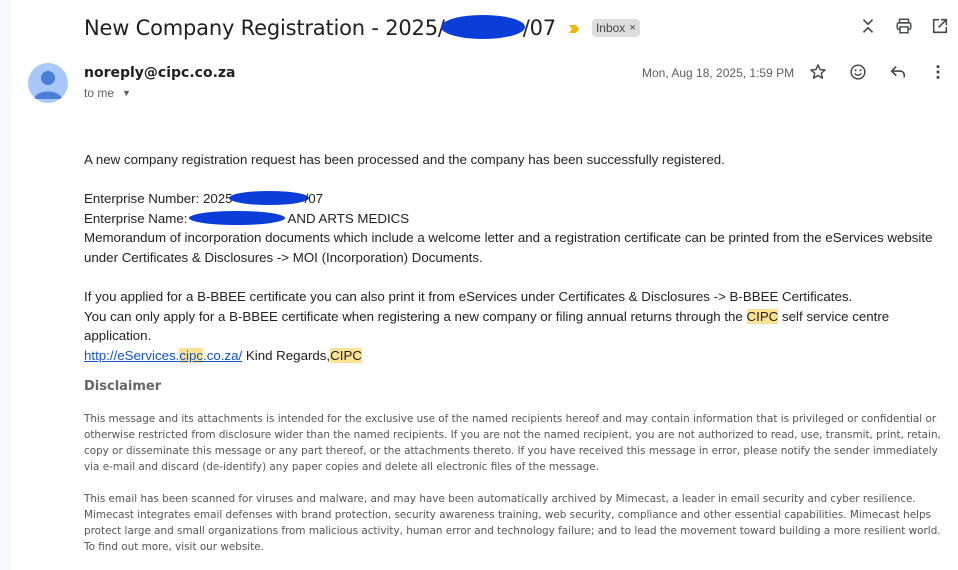 This screenshot has width=958, height=570. I want to click on sender-address: noreply@cipc.co.za, so click(160, 73).